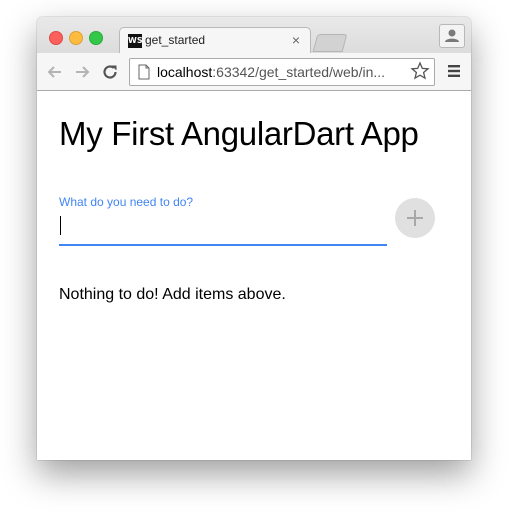 Image resolution: width=515 pixels, height=524 pixels. Describe the element at coordinates (296, 40) in the screenshot. I see `tab-close-icon: ×` at that location.